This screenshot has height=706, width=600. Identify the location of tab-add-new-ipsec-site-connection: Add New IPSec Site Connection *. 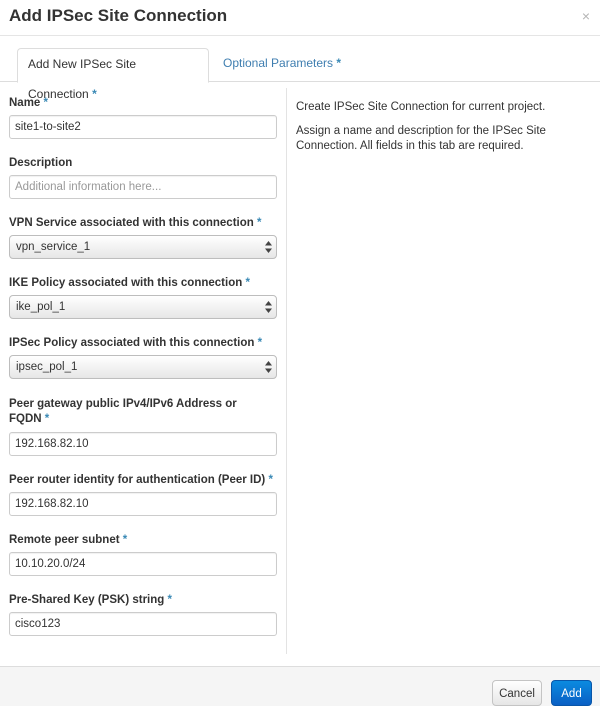
(113, 74).